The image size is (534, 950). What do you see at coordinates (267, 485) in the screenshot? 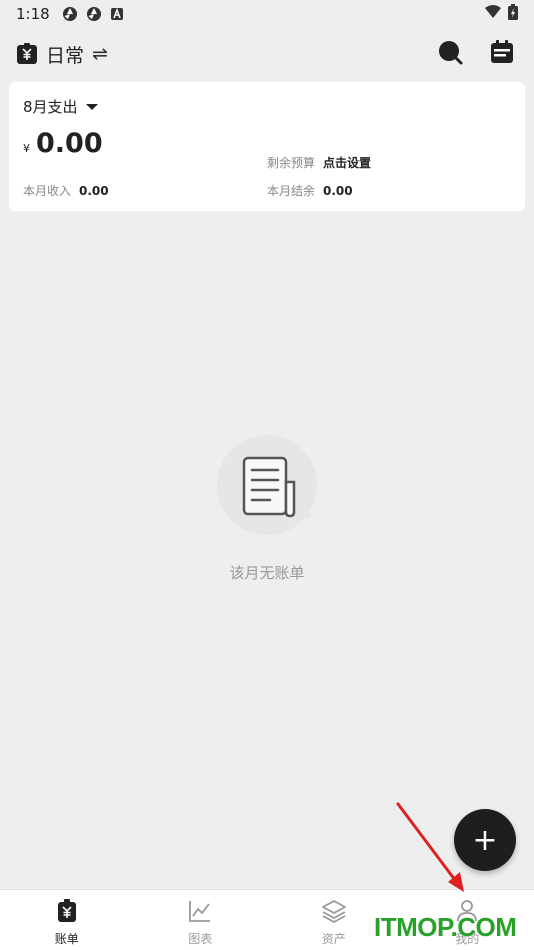
I see `empty-bill-icon` at bounding box center [267, 485].